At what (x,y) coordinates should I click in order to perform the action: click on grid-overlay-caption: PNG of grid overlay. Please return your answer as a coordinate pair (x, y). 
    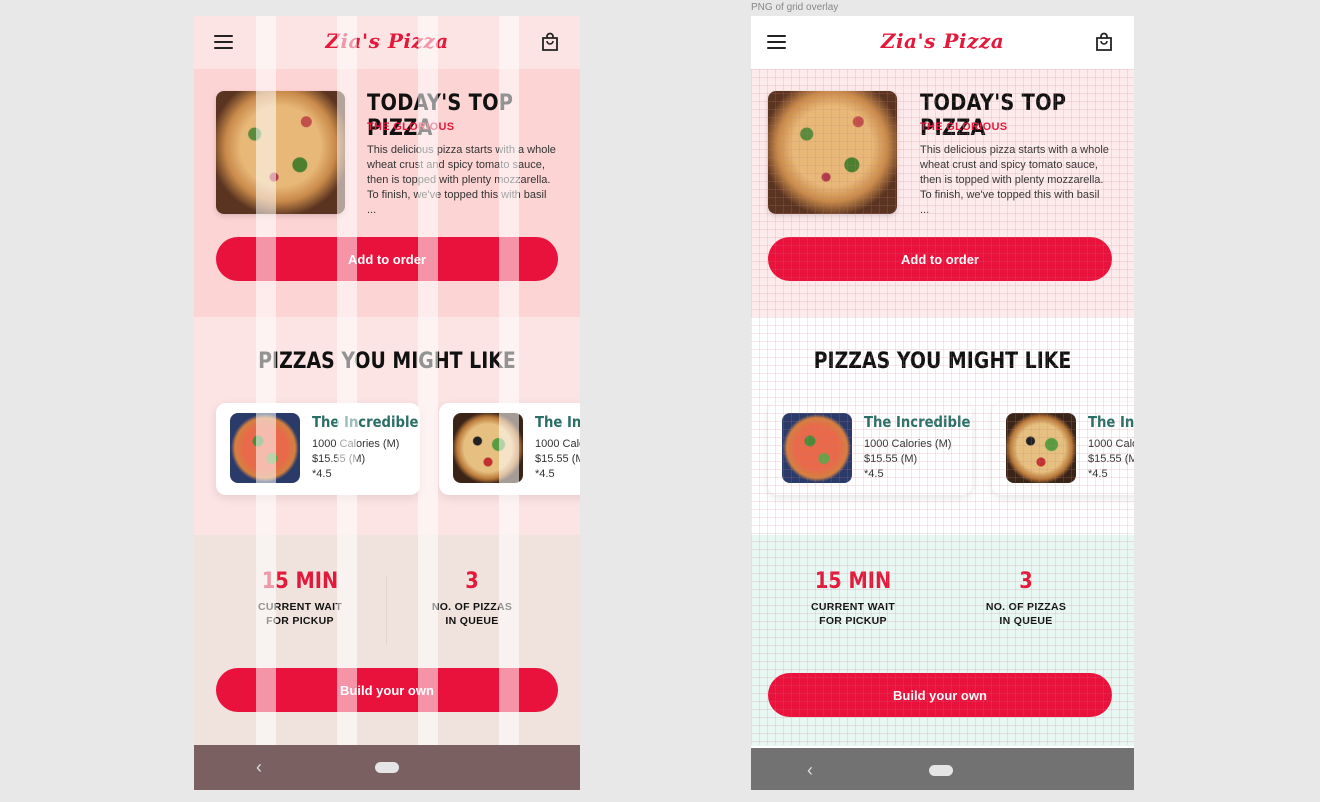
    Looking at the image, I should click on (795, 7).